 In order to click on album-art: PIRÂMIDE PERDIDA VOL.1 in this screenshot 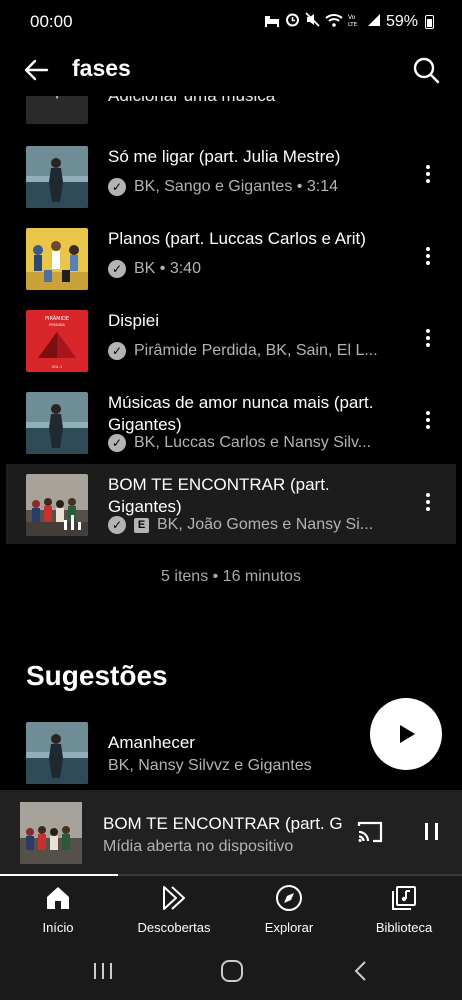, I will do `click(57, 341)`.